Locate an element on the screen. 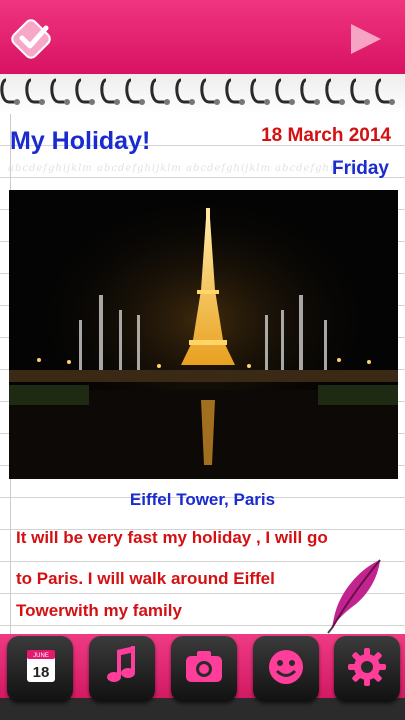  camera-button is located at coordinates (204, 669).